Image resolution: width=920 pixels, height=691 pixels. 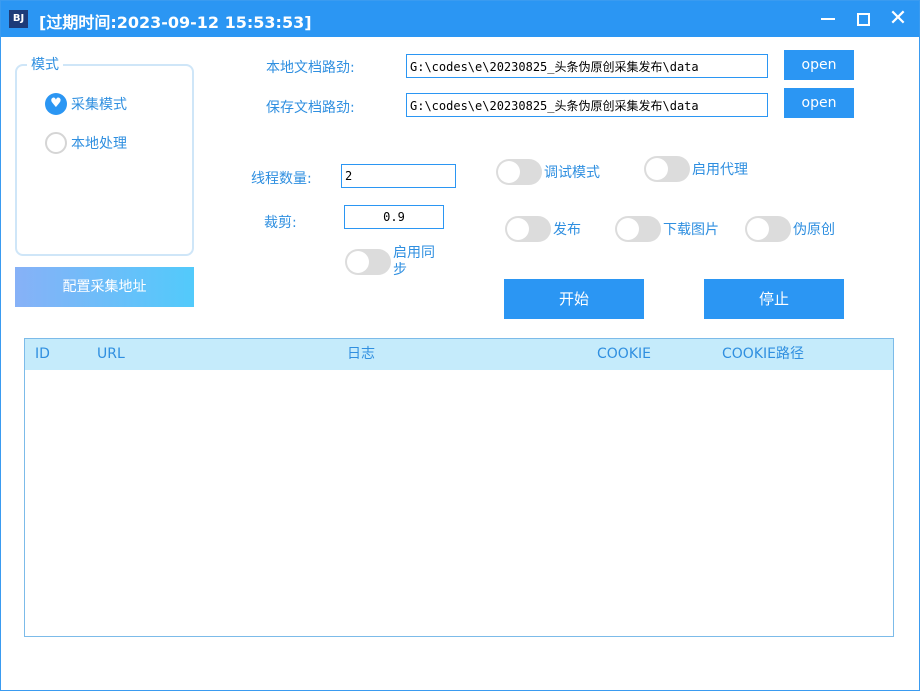 I want to click on toggle-enable-proxy: 启用代理, so click(x=696, y=169).